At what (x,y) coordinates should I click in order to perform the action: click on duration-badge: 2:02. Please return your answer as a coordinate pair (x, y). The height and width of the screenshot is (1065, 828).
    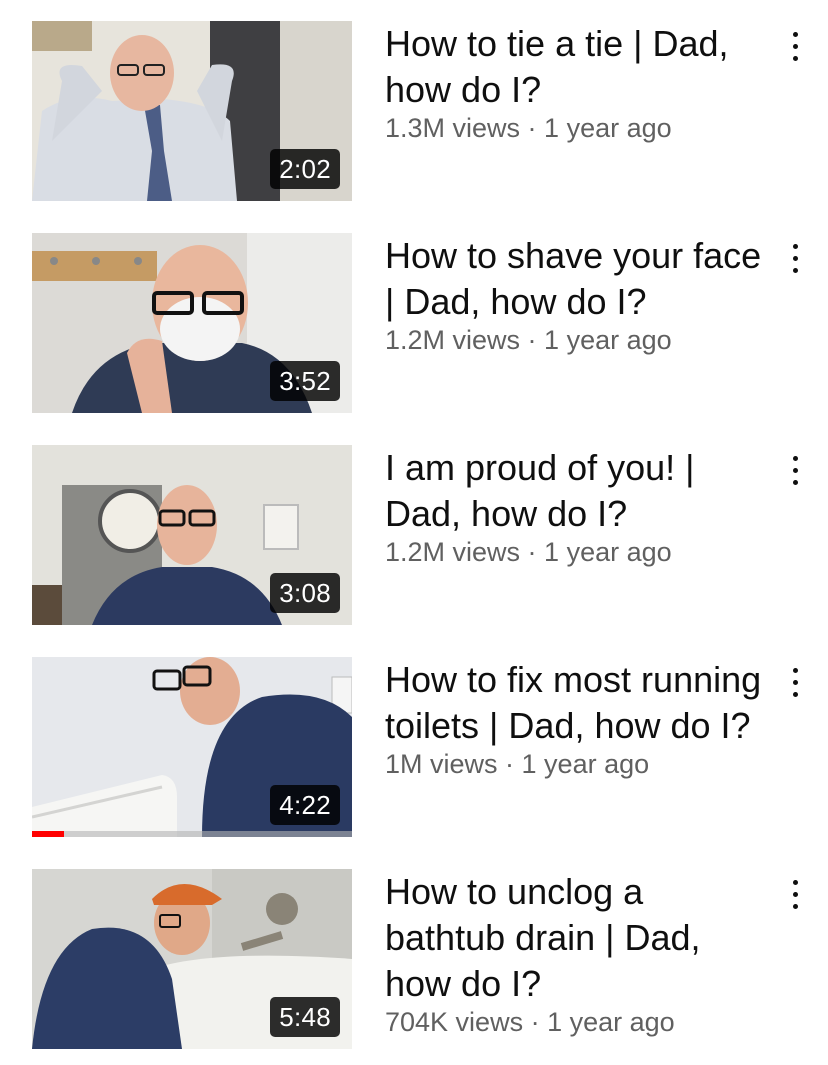
    Looking at the image, I should click on (305, 169).